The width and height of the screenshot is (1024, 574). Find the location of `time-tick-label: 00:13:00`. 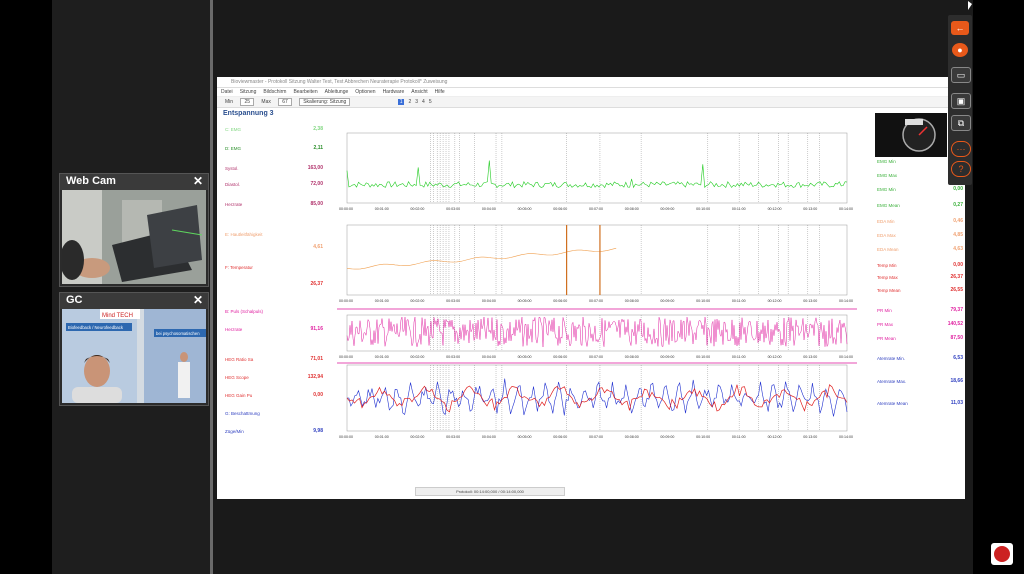

time-tick-label: 00:13:00 is located at coordinates (810, 437).